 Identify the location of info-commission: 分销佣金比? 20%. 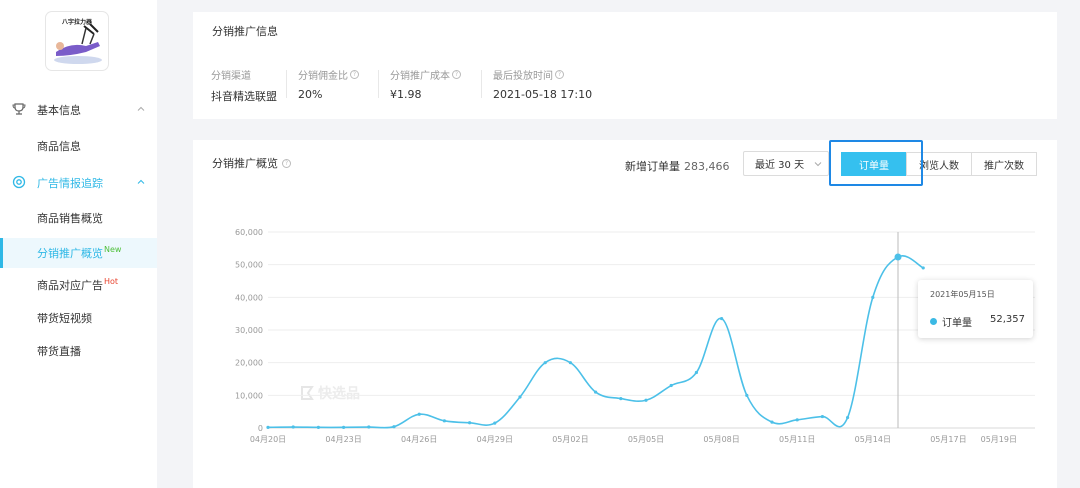
(328, 84).